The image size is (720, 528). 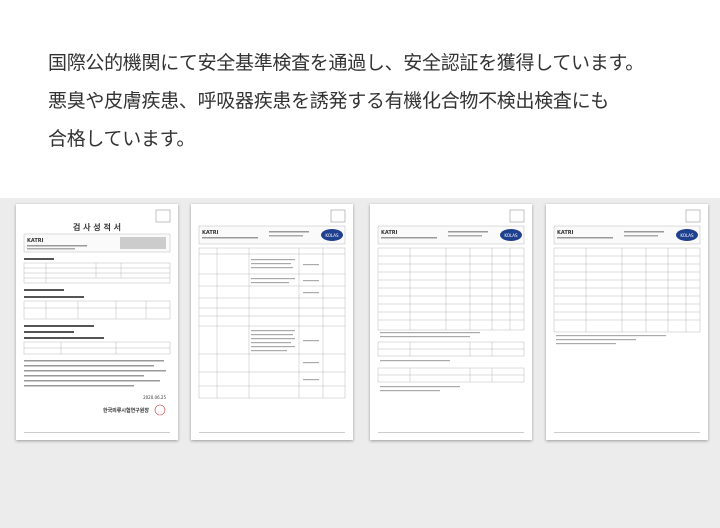 I want to click on certificate-page-1-image: 검 사 성 적 서 KATRI 2020.06.25 한국의류시험연구원장, so click(x=97, y=321).